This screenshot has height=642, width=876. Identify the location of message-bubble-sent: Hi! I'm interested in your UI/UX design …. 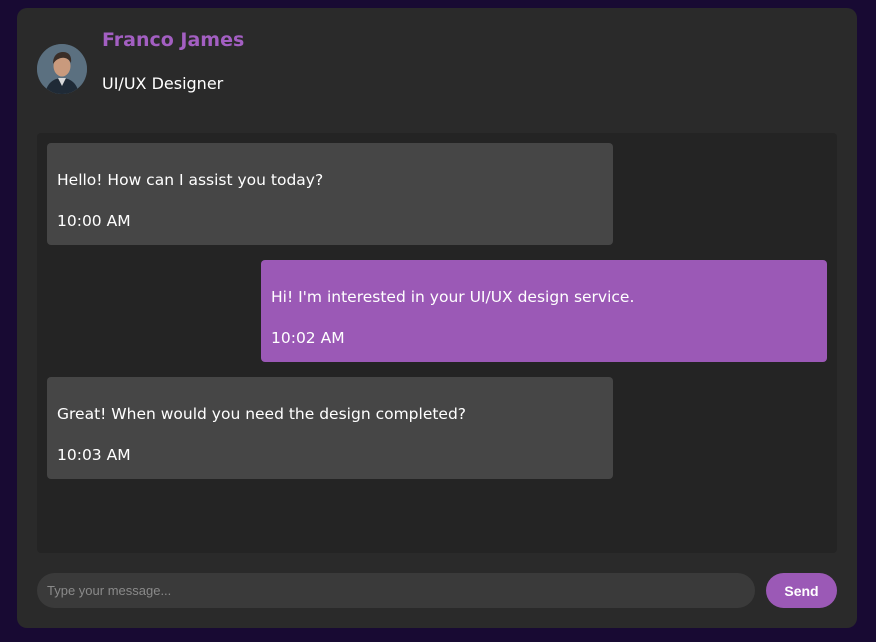
(544, 311).